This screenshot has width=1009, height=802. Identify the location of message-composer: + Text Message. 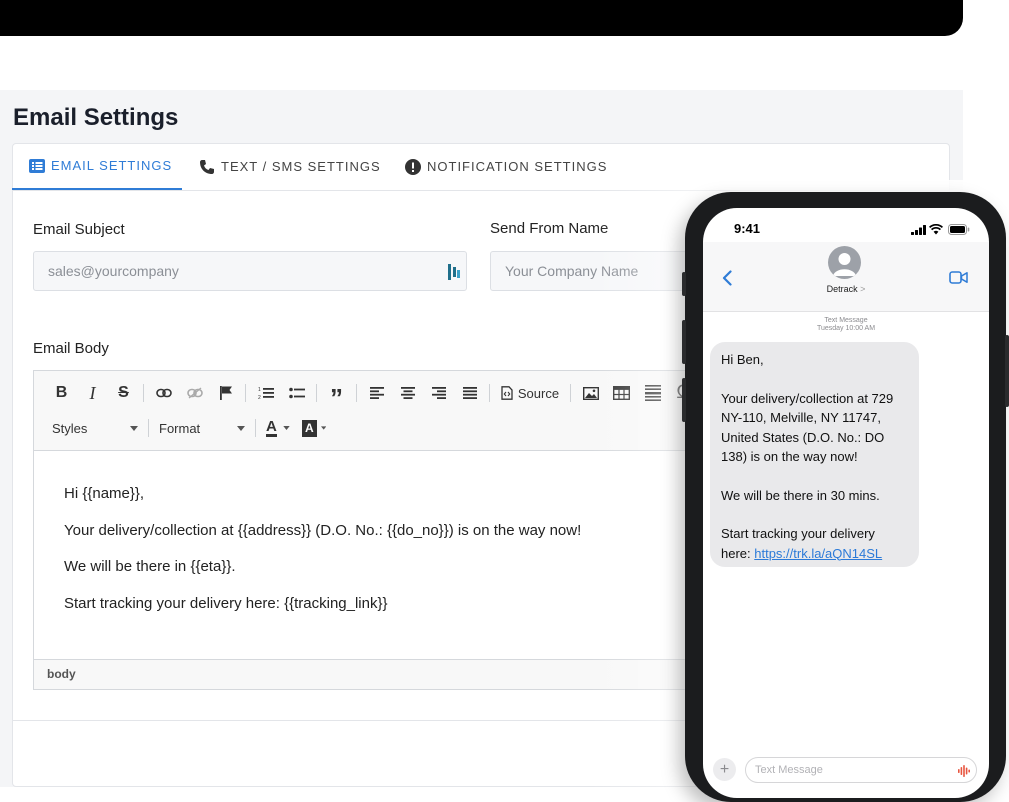
(848, 770).